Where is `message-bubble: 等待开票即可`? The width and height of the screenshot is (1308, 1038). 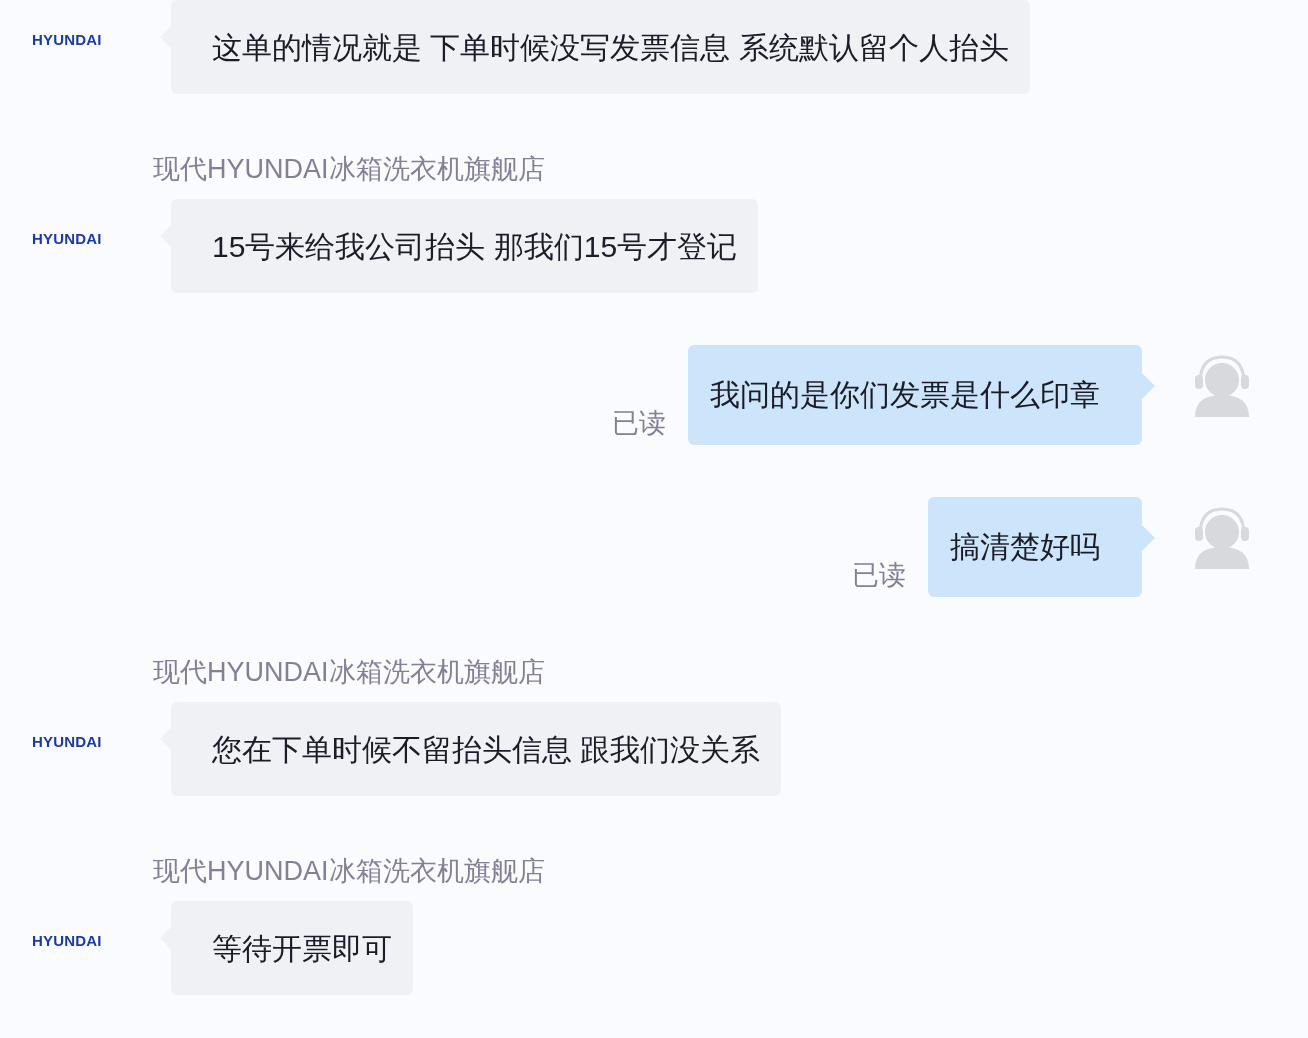 message-bubble: 等待开票即可 is located at coordinates (292, 948).